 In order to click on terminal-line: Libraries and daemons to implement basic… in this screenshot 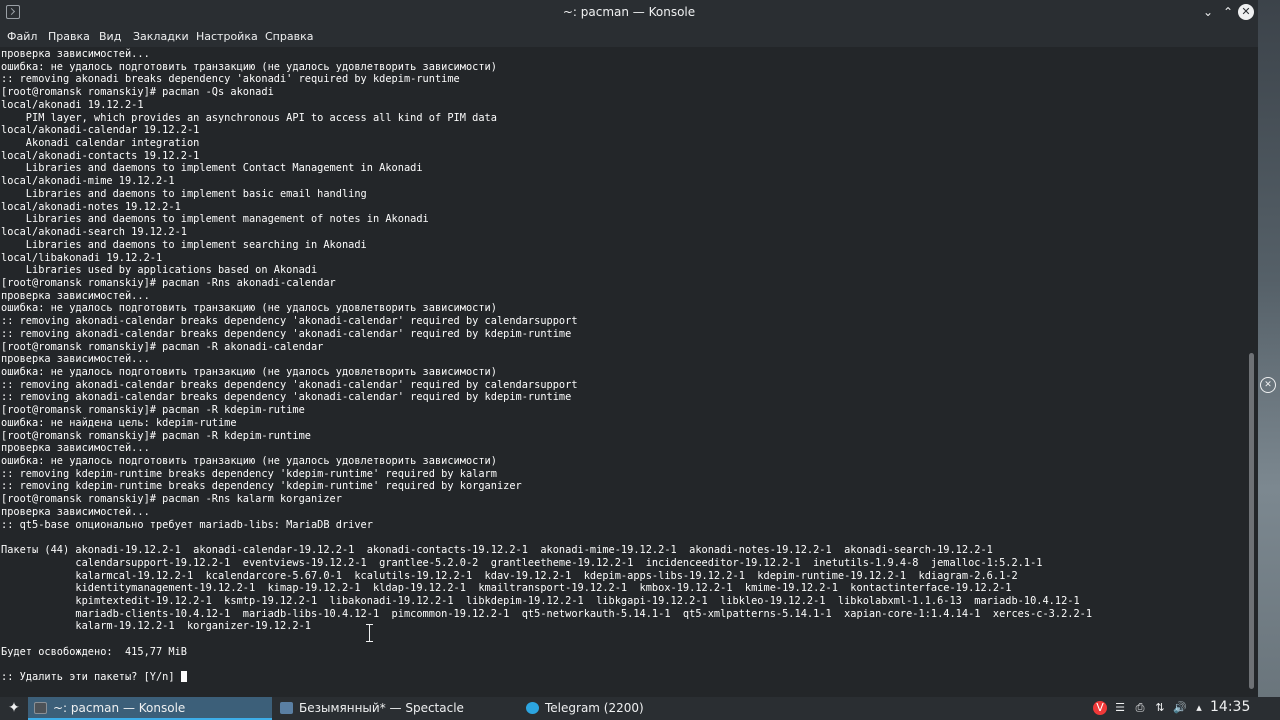, I will do `click(184, 193)`.